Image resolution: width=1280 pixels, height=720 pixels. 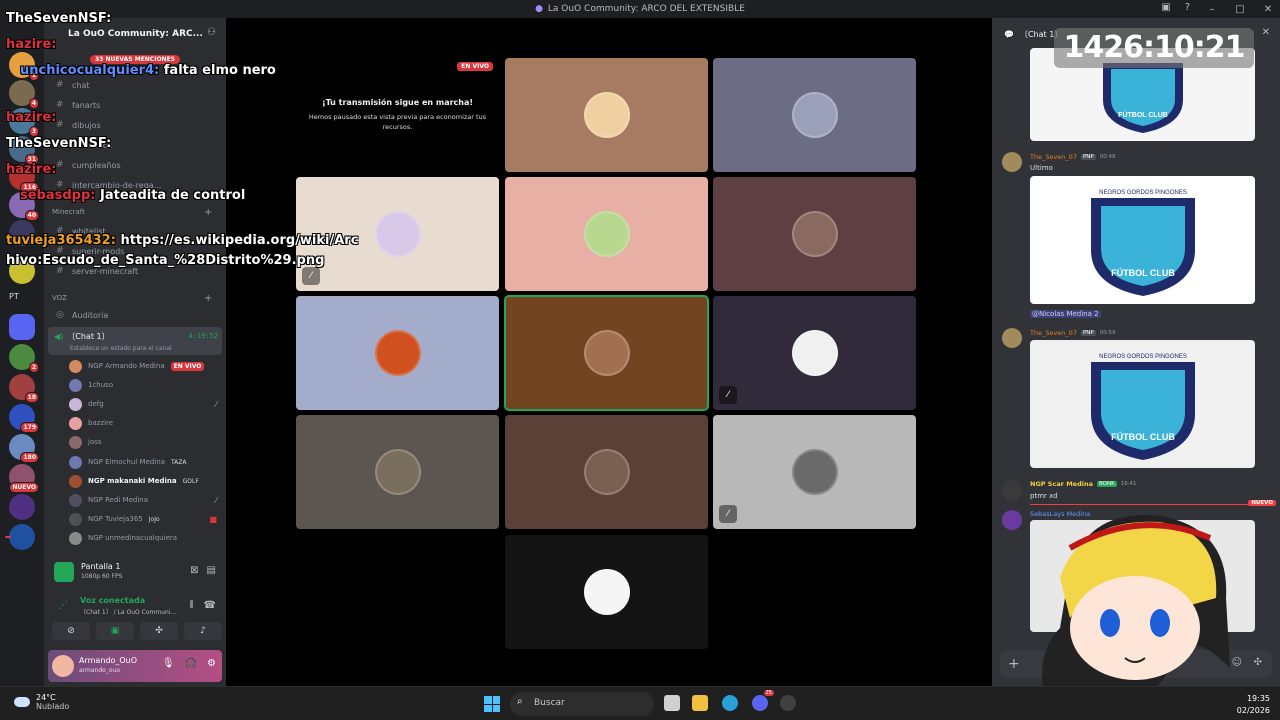 What do you see at coordinates (132, 298) in the screenshot?
I see `category-voz: VOZ +` at bounding box center [132, 298].